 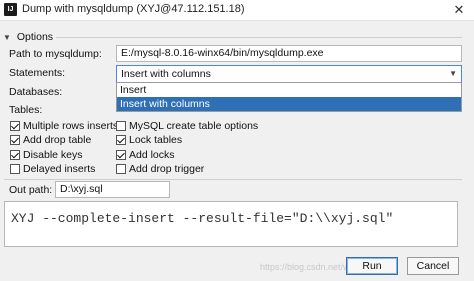 I want to click on checkbox-add-locks: Add locks, so click(x=145, y=155).